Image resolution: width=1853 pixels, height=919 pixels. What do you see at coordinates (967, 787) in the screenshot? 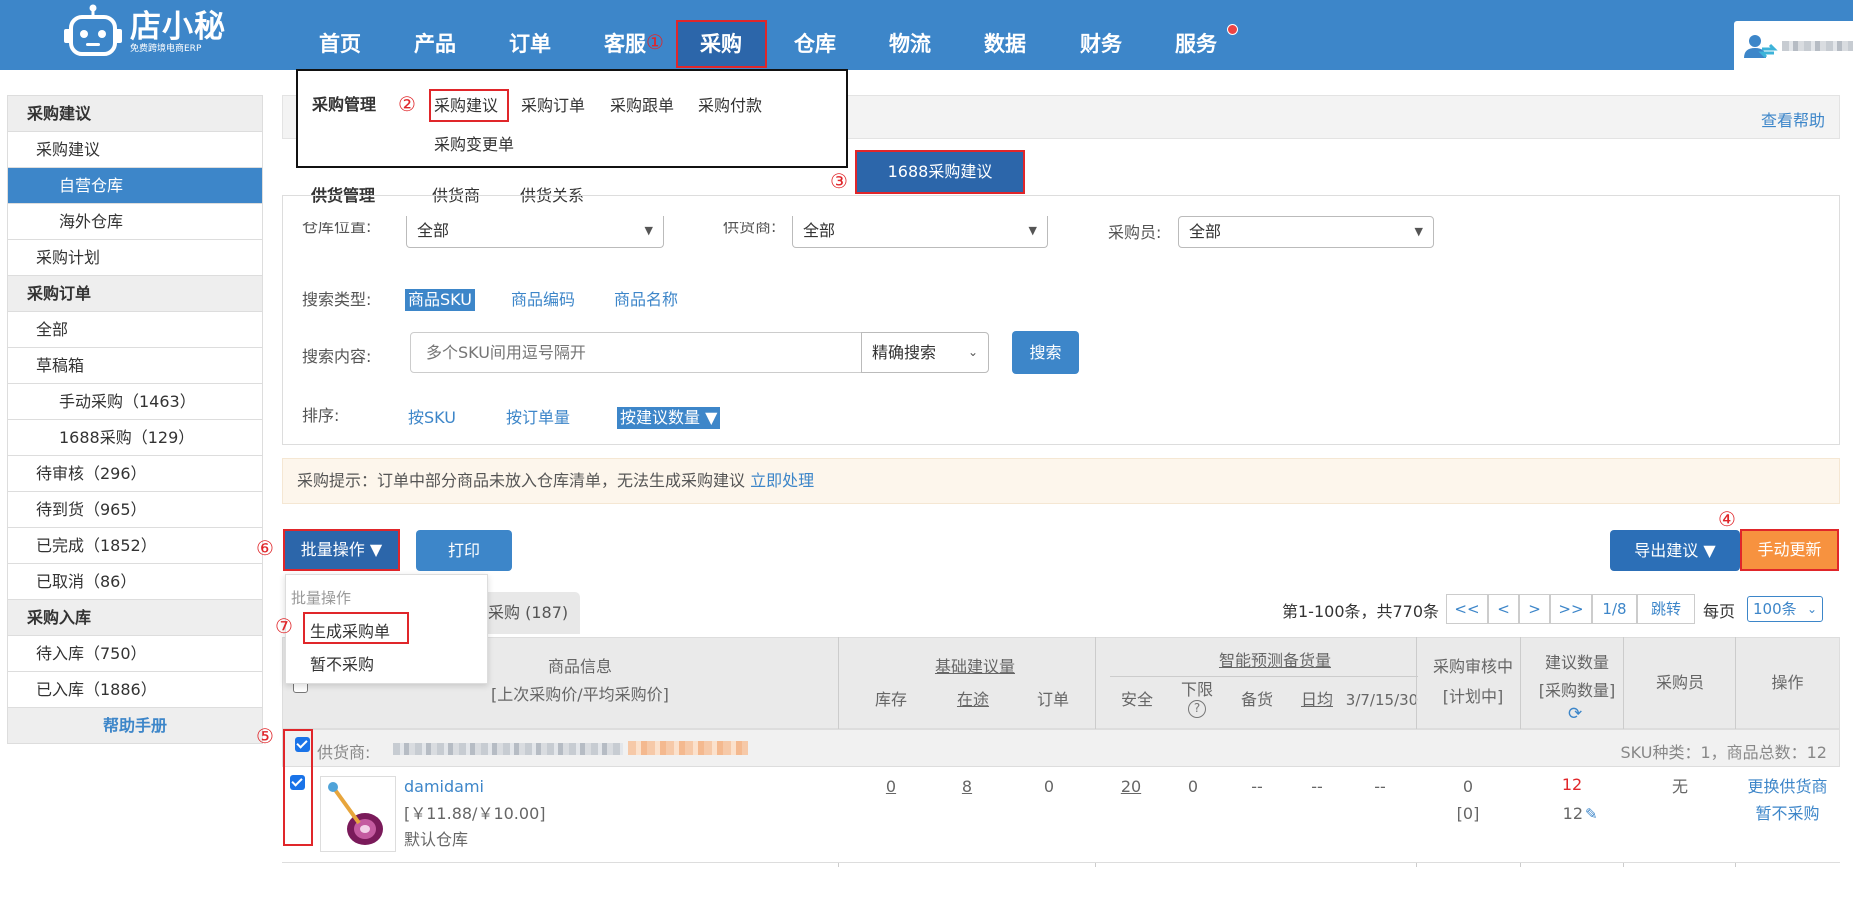
I see `cell-transit: 8` at bounding box center [967, 787].